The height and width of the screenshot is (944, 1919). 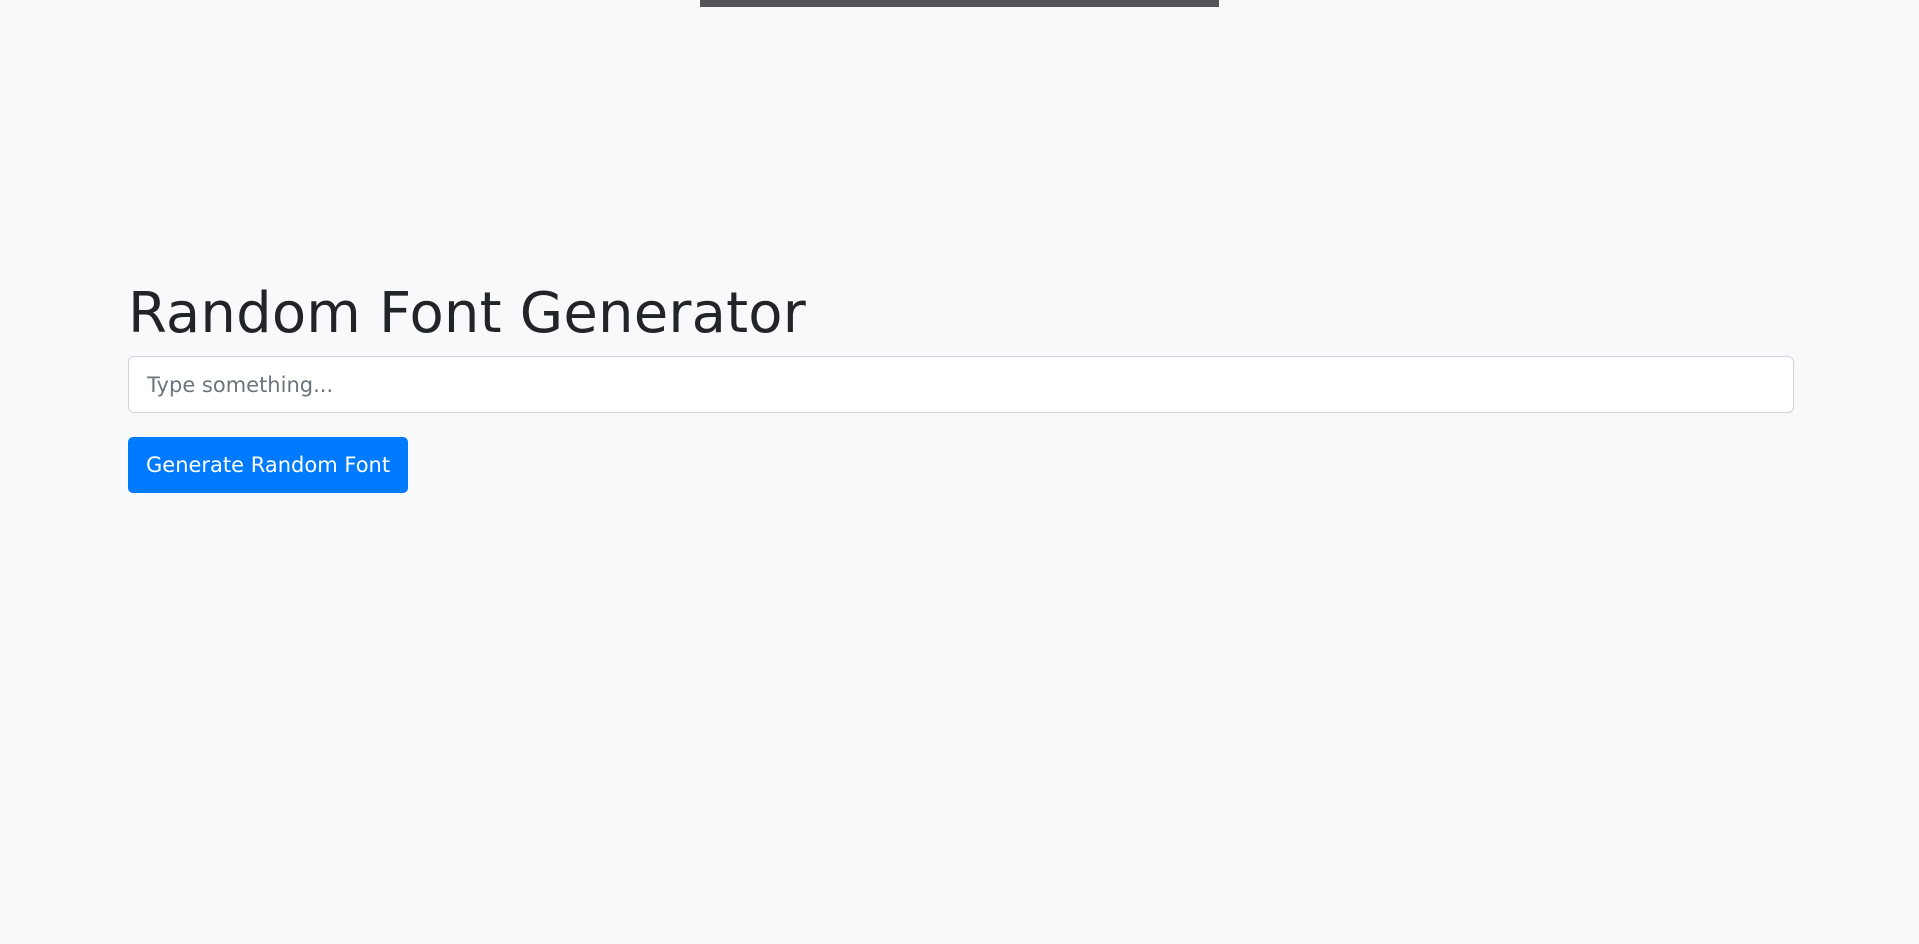 What do you see at coordinates (959, 3) in the screenshot?
I see `top-browser-bar` at bounding box center [959, 3].